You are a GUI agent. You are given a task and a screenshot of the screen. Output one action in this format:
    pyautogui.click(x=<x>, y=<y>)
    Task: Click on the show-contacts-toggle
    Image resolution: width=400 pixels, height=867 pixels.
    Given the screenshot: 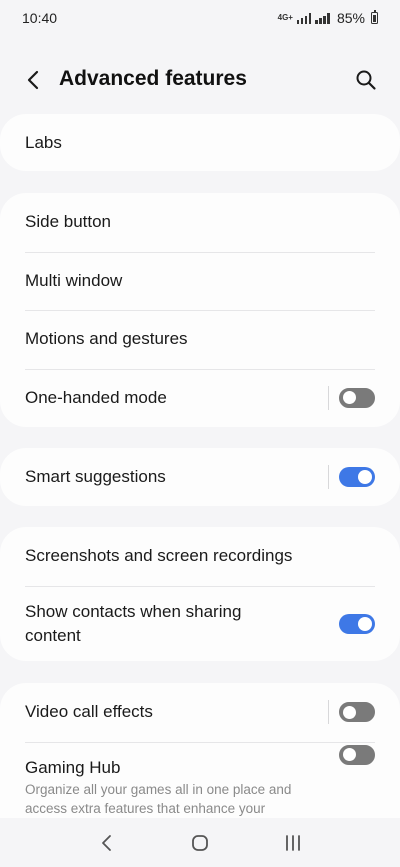 What is the action you would take?
    pyautogui.click(x=357, y=623)
    